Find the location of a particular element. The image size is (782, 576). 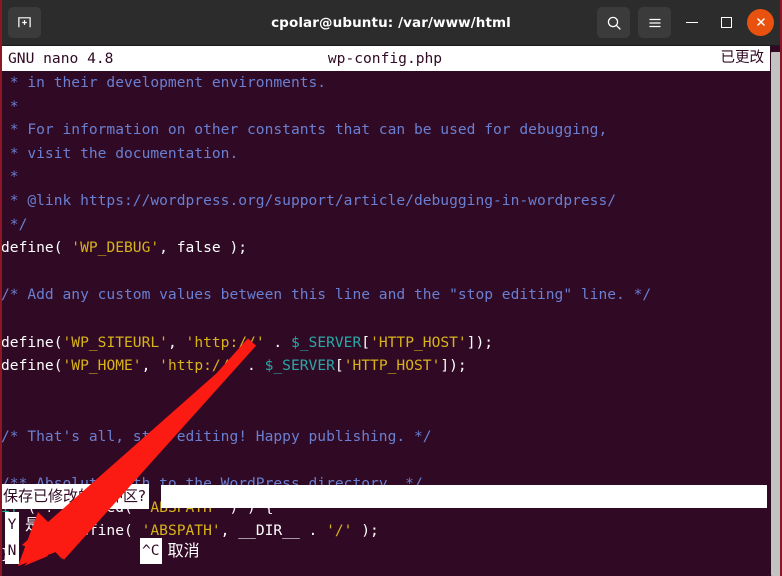

code-line: * in their development environments. is located at coordinates (382, 83).